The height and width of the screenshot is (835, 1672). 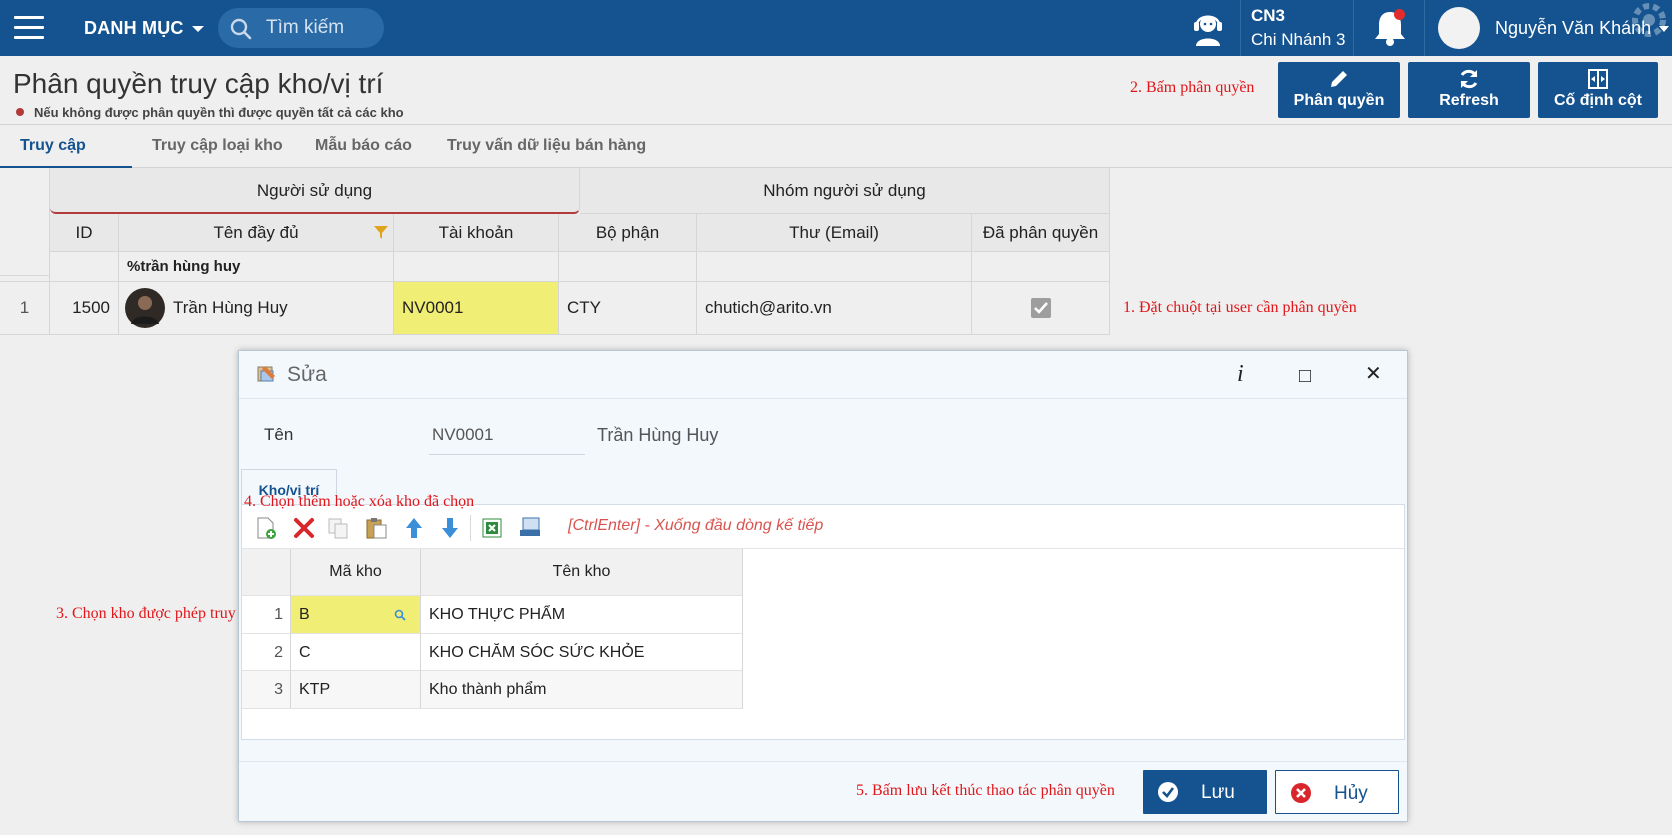 What do you see at coordinates (279, 434) in the screenshot?
I see `name-label: Tên` at bounding box center [279, 434].